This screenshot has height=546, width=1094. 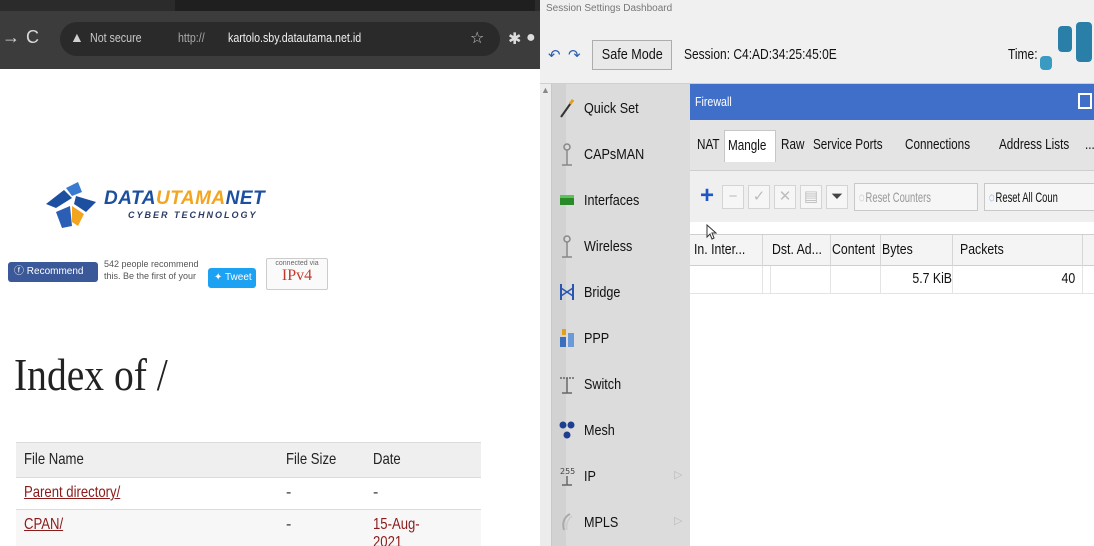 I want to click on tab-service-ports: Service Ports, so click(x=857, y=146).